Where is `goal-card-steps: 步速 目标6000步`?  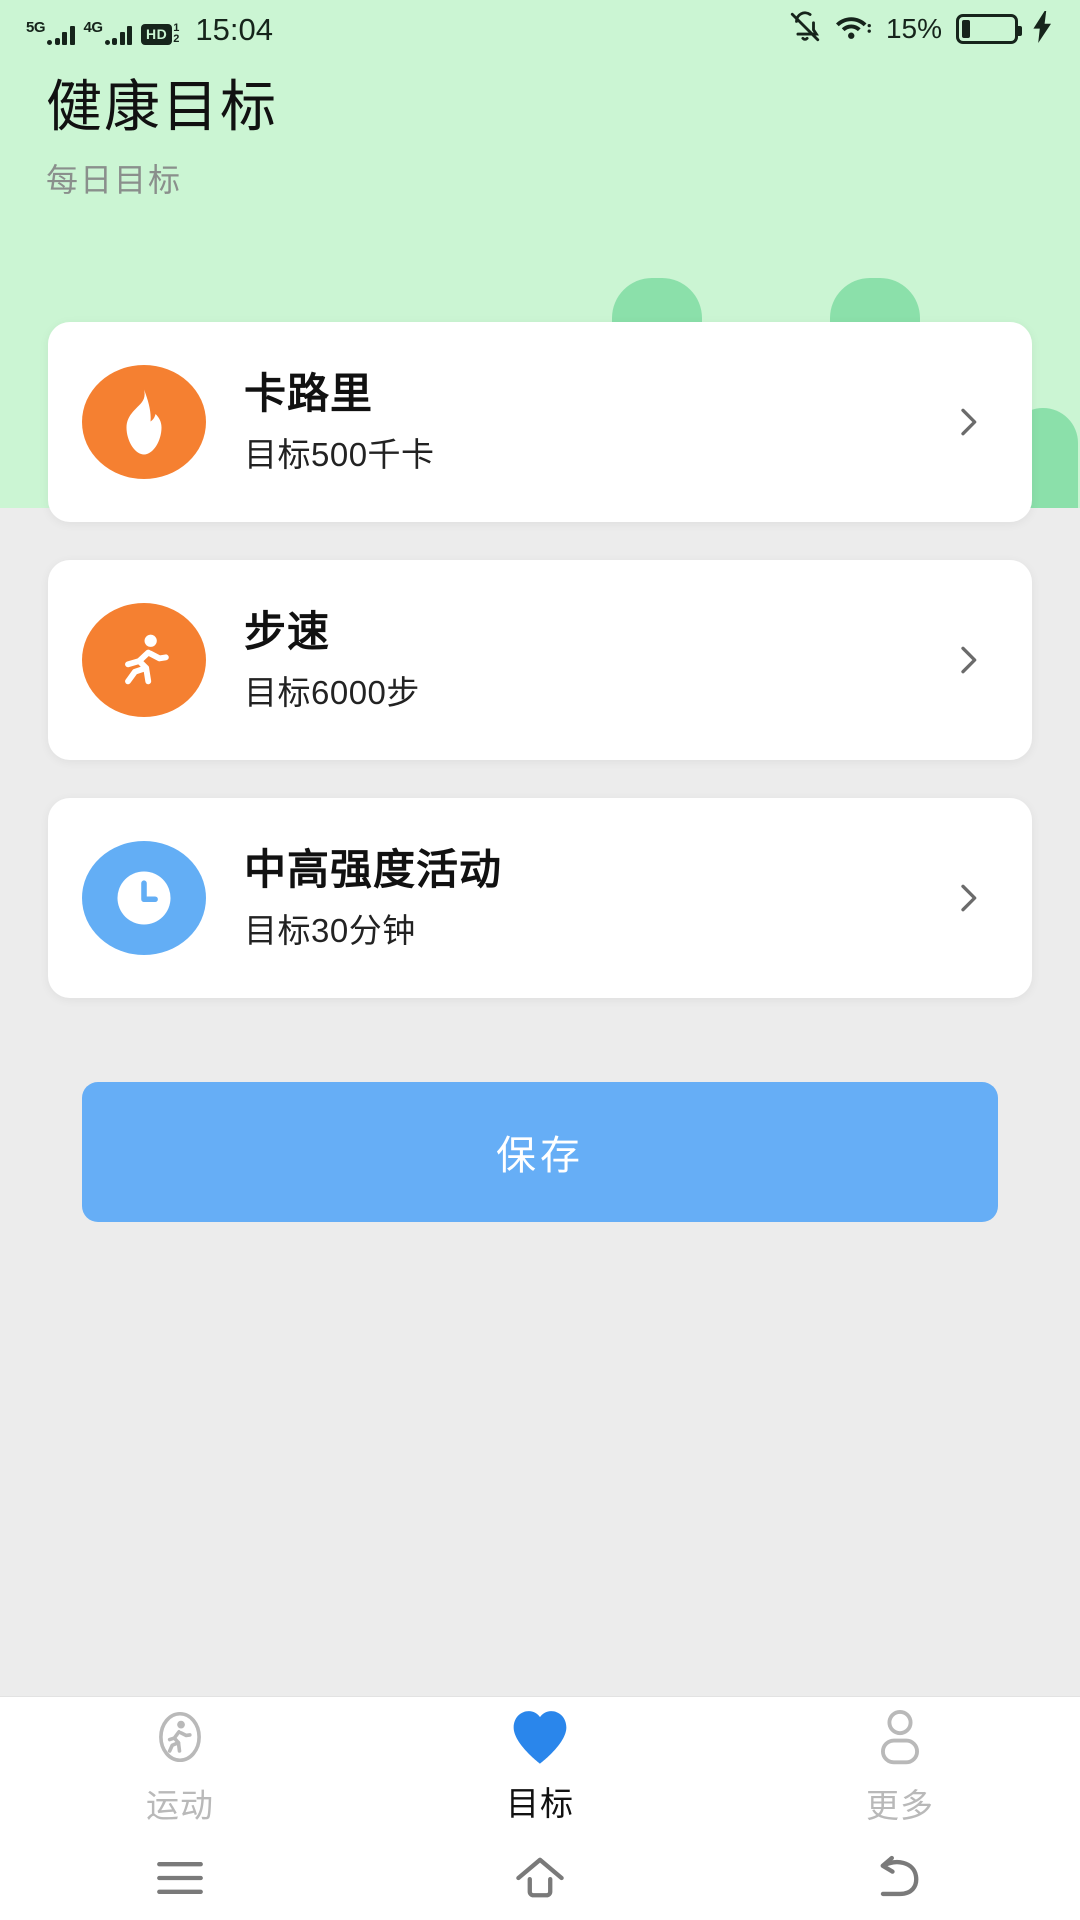
goal-card-steps: 步速 目标6000步 is located at coordinates (540, 660).